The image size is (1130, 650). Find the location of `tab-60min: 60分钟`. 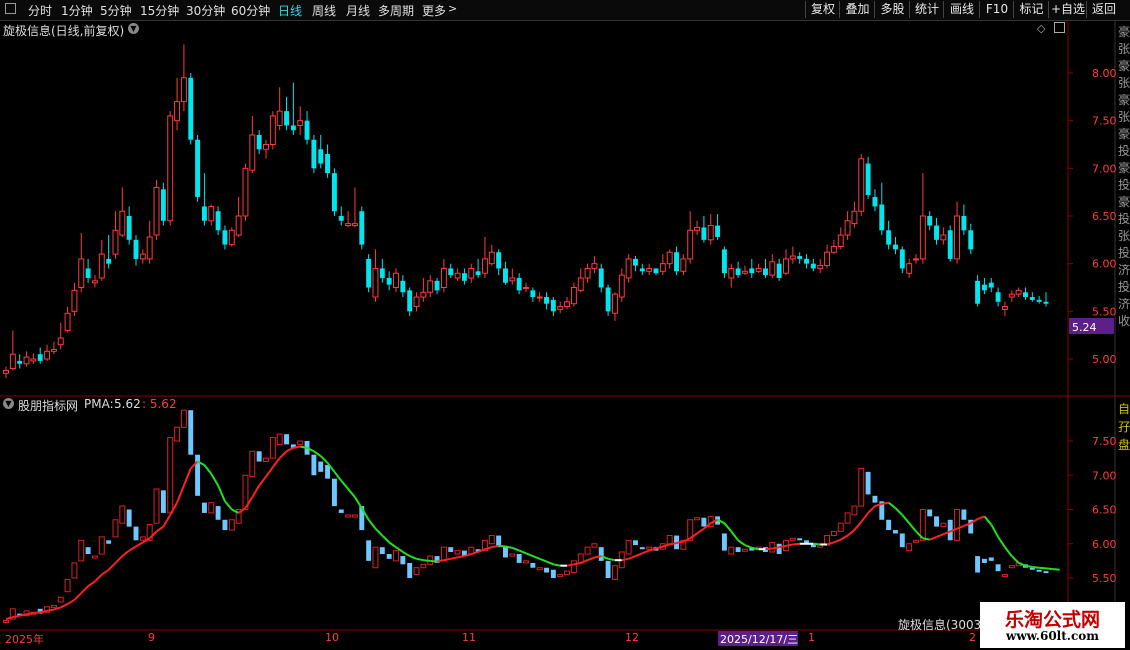

tab-60min: 60分钟 is located at coordinates (250, 10).